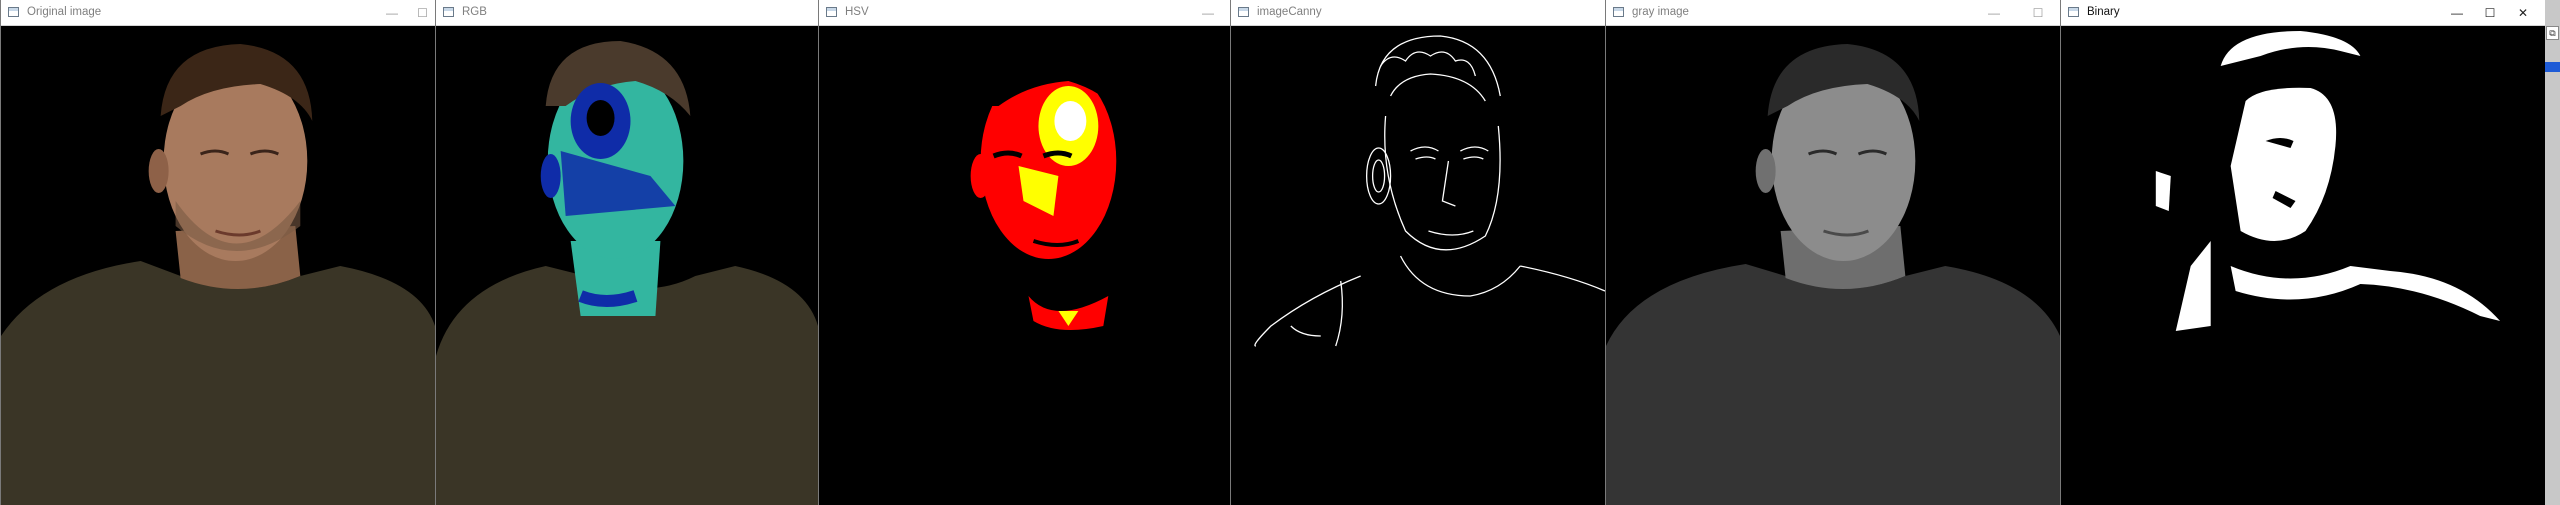 This screenshot has width=2560, height=505. What do you see at coordinates (2303, 13) in the screenshot?
I see `title-bar: Binary — ☐ ✕` at bounding box center [2303, 13].